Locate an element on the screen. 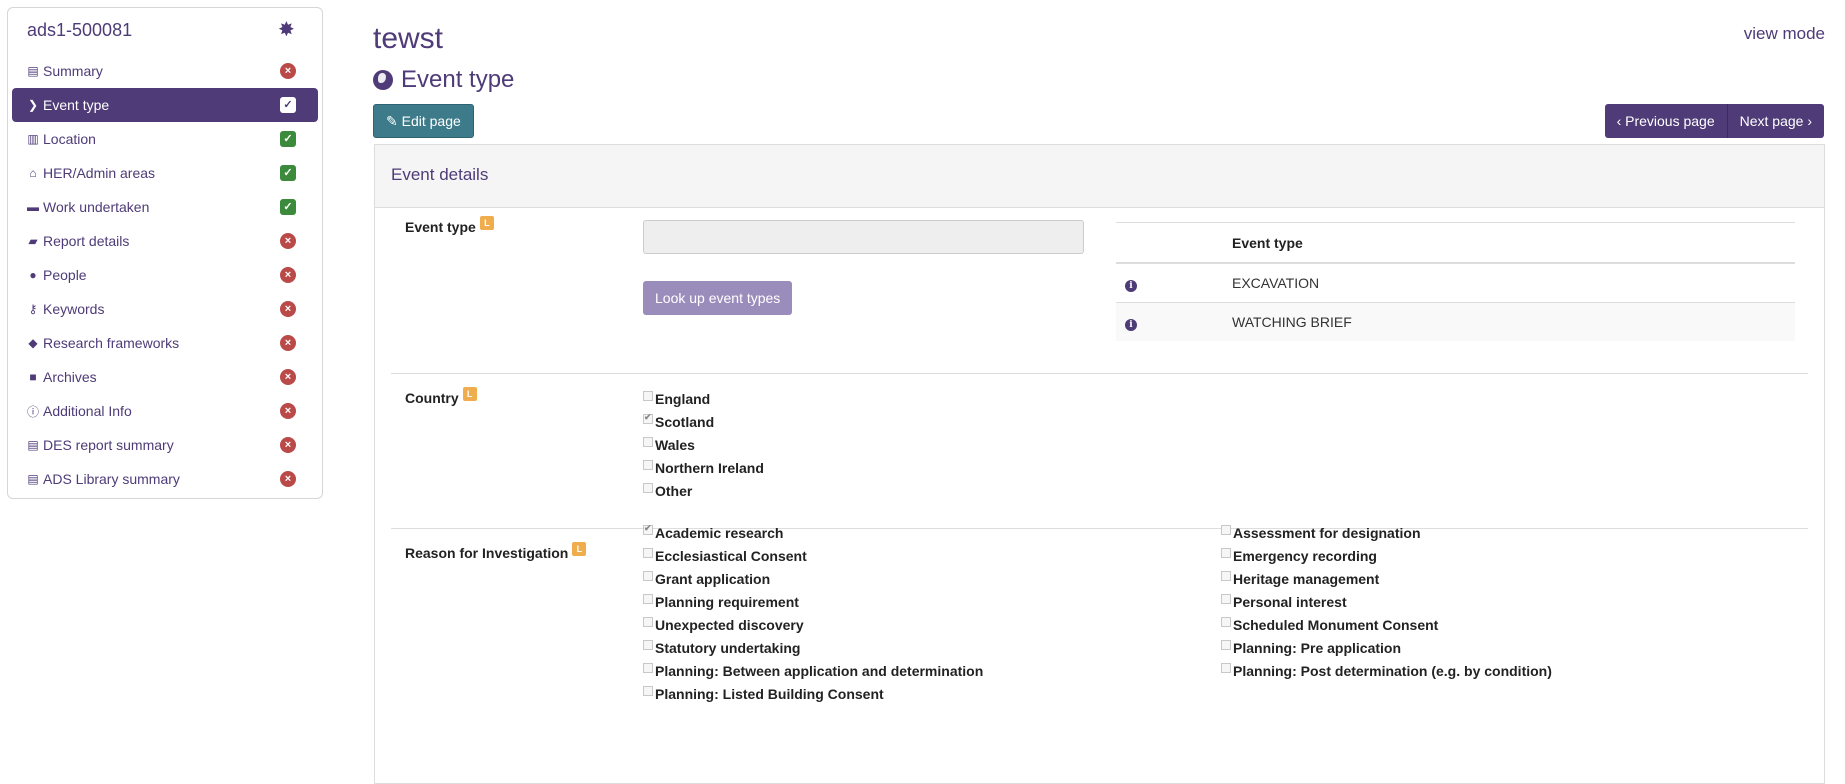 The width and height of the screenshot is (1845, 784). file-icon: ▤ is located at coordinates (33, 71).